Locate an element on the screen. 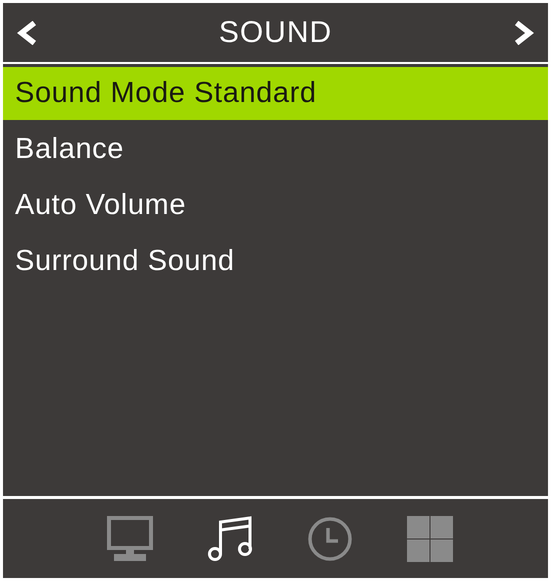 This screenshot has height=585, width=551. grid-icon is located at coordinates (429, 539).